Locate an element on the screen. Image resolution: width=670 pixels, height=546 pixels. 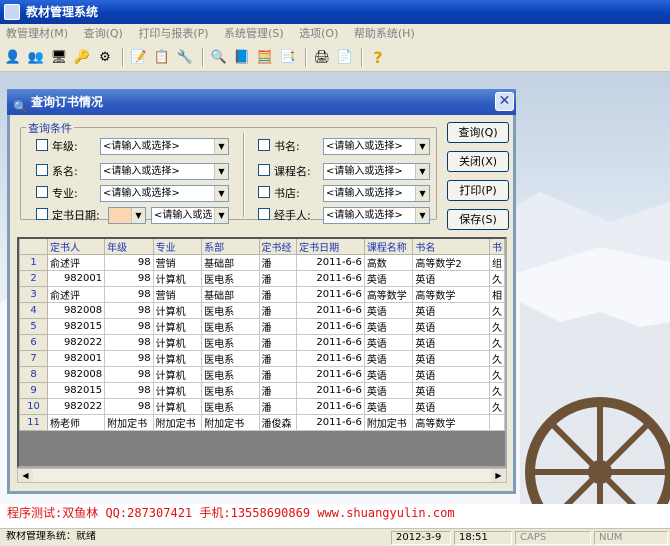
table-cell: 基础部 is located at coordinates (230, 262).